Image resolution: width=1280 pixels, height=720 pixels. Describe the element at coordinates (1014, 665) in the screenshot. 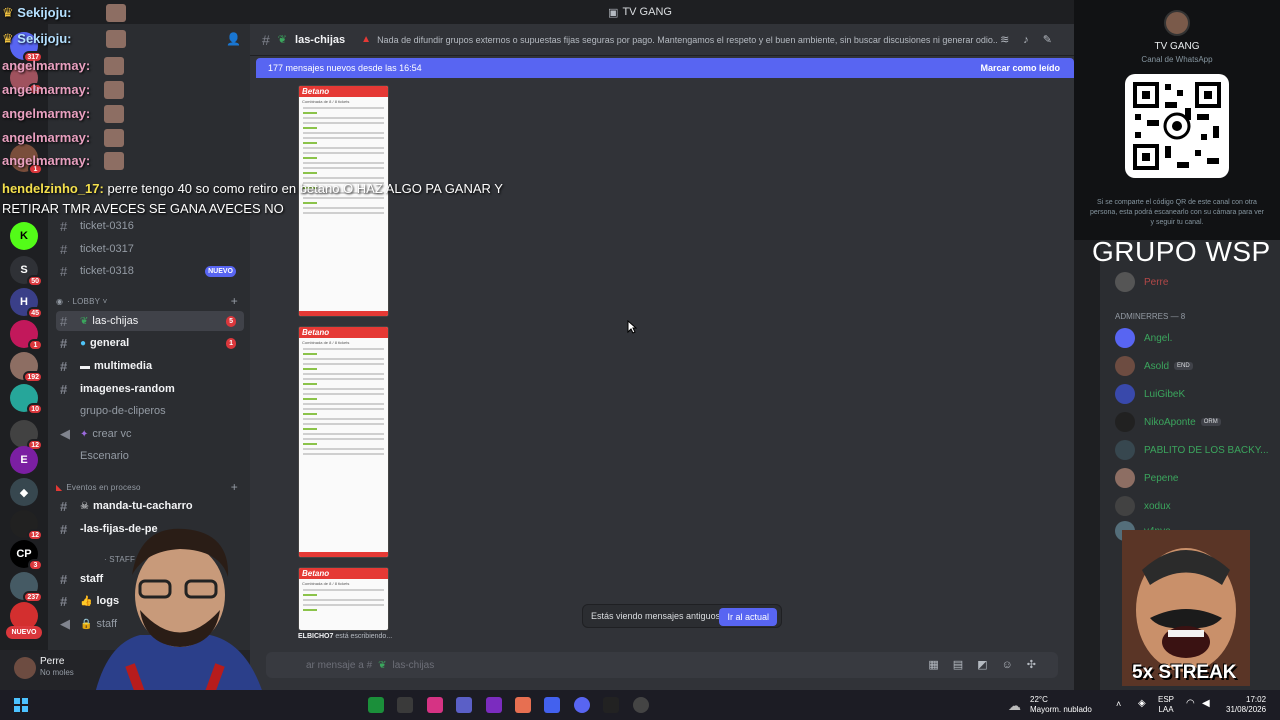

I see `emoji-icon: ☺` at that location.